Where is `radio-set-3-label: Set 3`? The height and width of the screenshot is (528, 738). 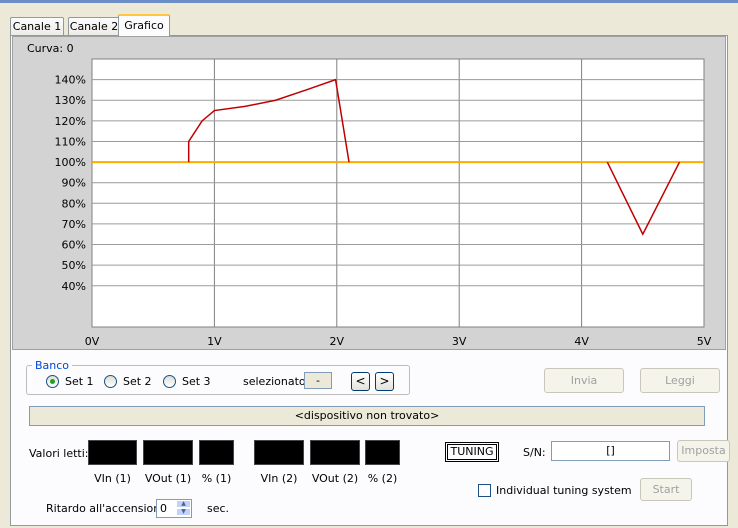 radio-set-3-label: Set 3 is located at coordinates (196, 381).